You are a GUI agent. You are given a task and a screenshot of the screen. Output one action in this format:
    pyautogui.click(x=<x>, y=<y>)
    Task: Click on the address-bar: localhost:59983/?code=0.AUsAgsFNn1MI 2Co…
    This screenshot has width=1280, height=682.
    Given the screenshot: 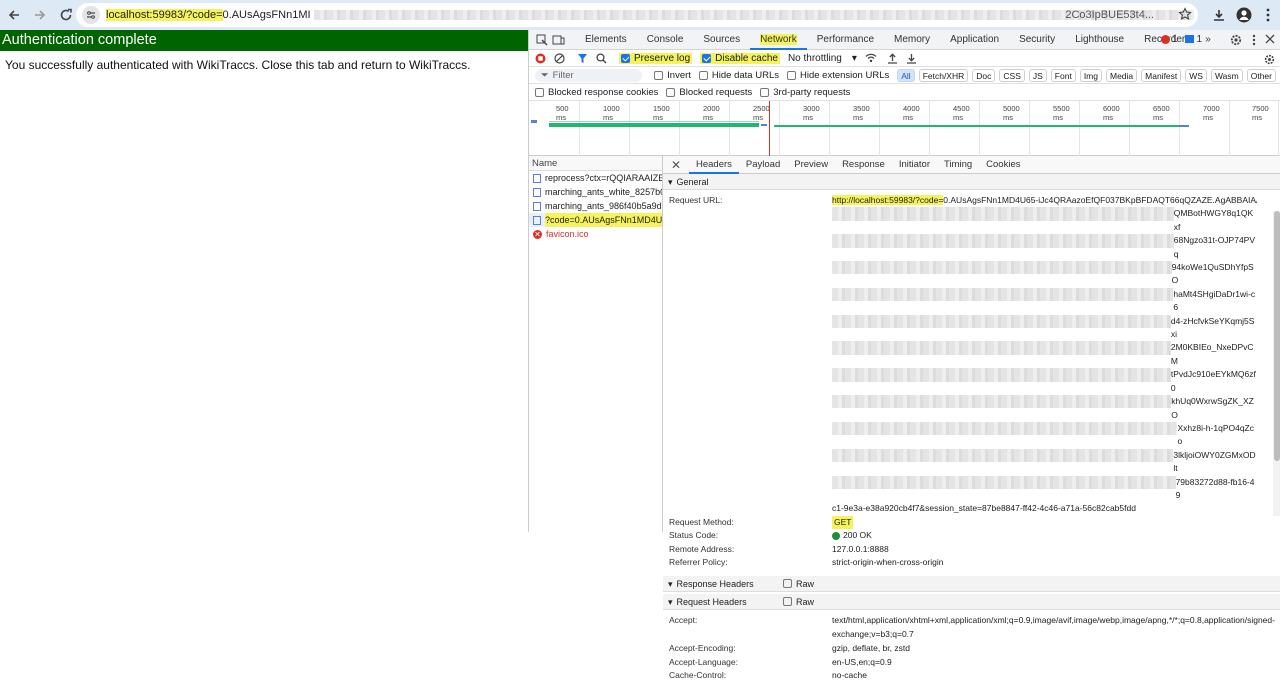 What is the action you would take?
    pyautogui.click(x=637, y=15)
    